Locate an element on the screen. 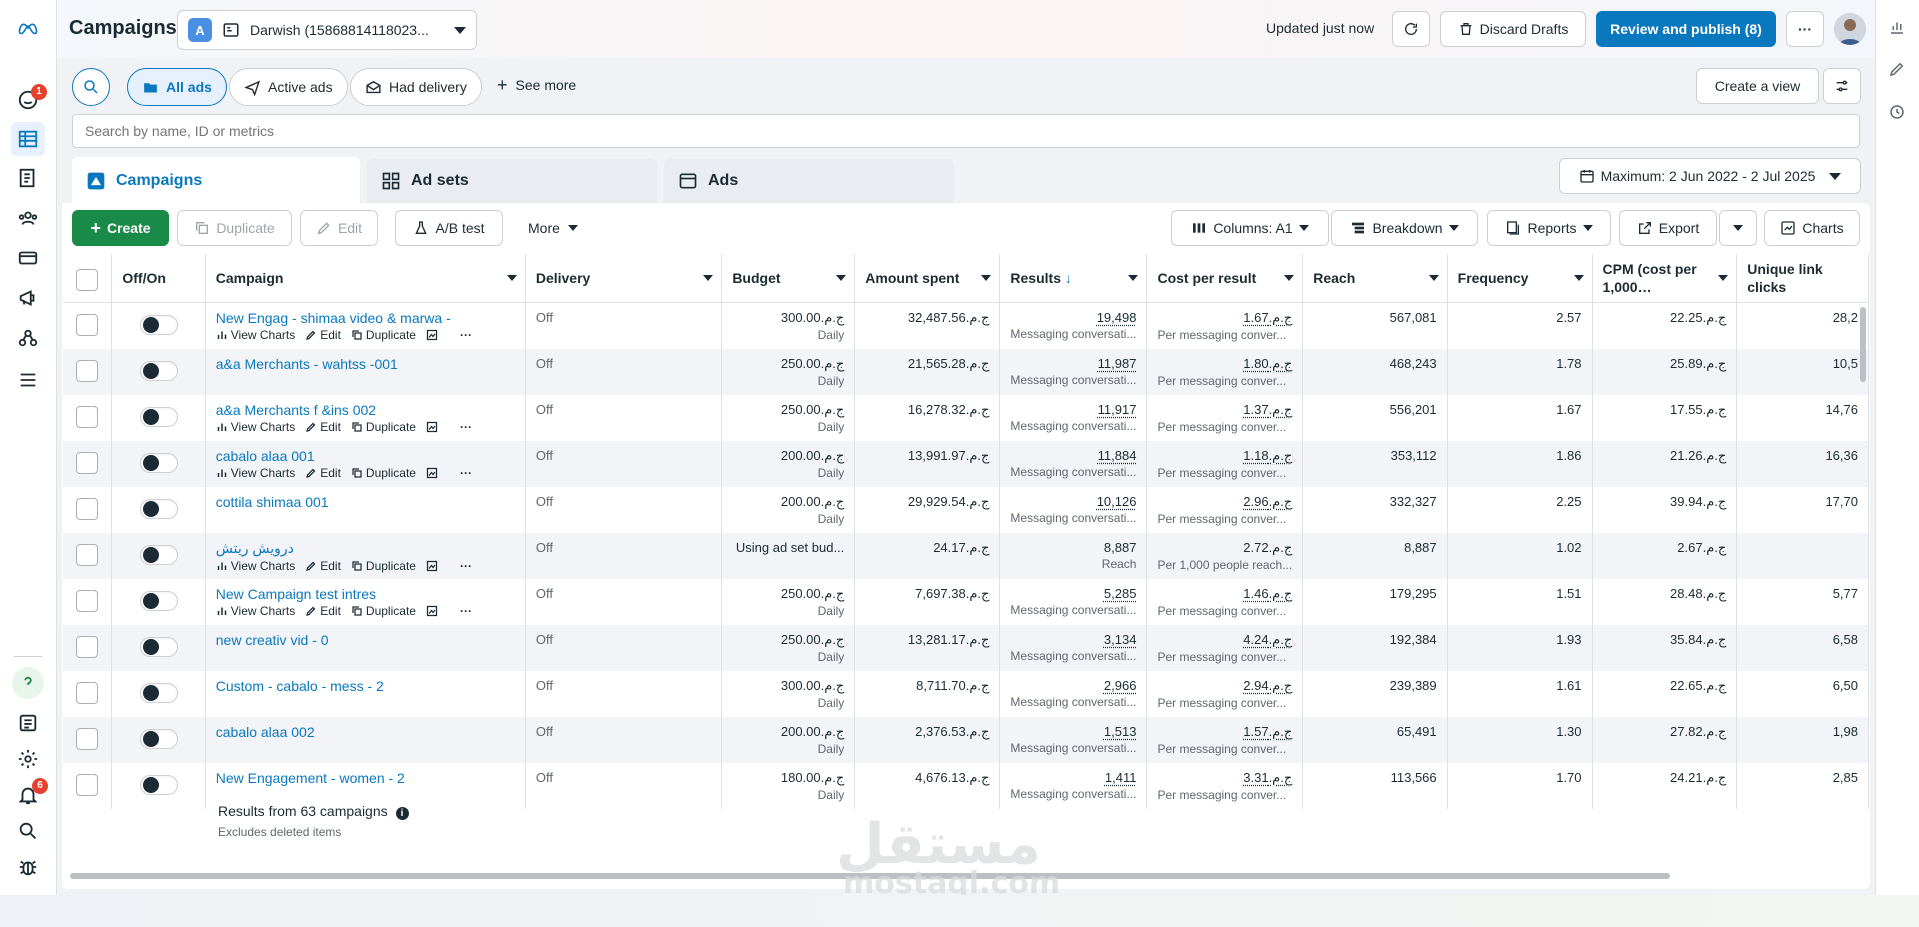 This screenshot has width=1919, height=927. filter-active-ads: Active ads is located at coordinates (288, 87).